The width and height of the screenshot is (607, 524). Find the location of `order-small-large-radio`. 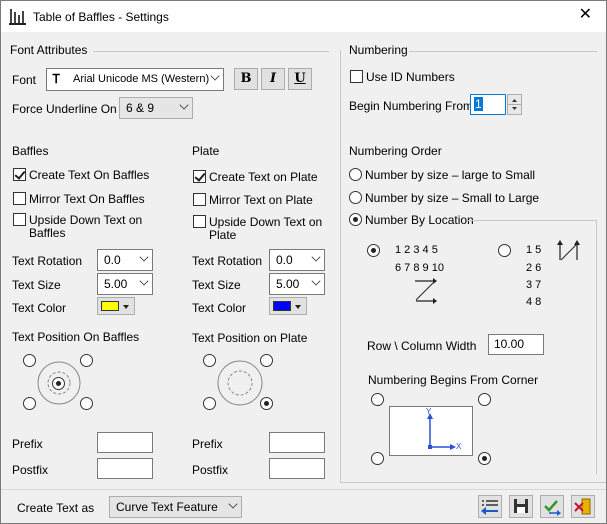

order-small-large-radio is located at coordinates (355, 197).